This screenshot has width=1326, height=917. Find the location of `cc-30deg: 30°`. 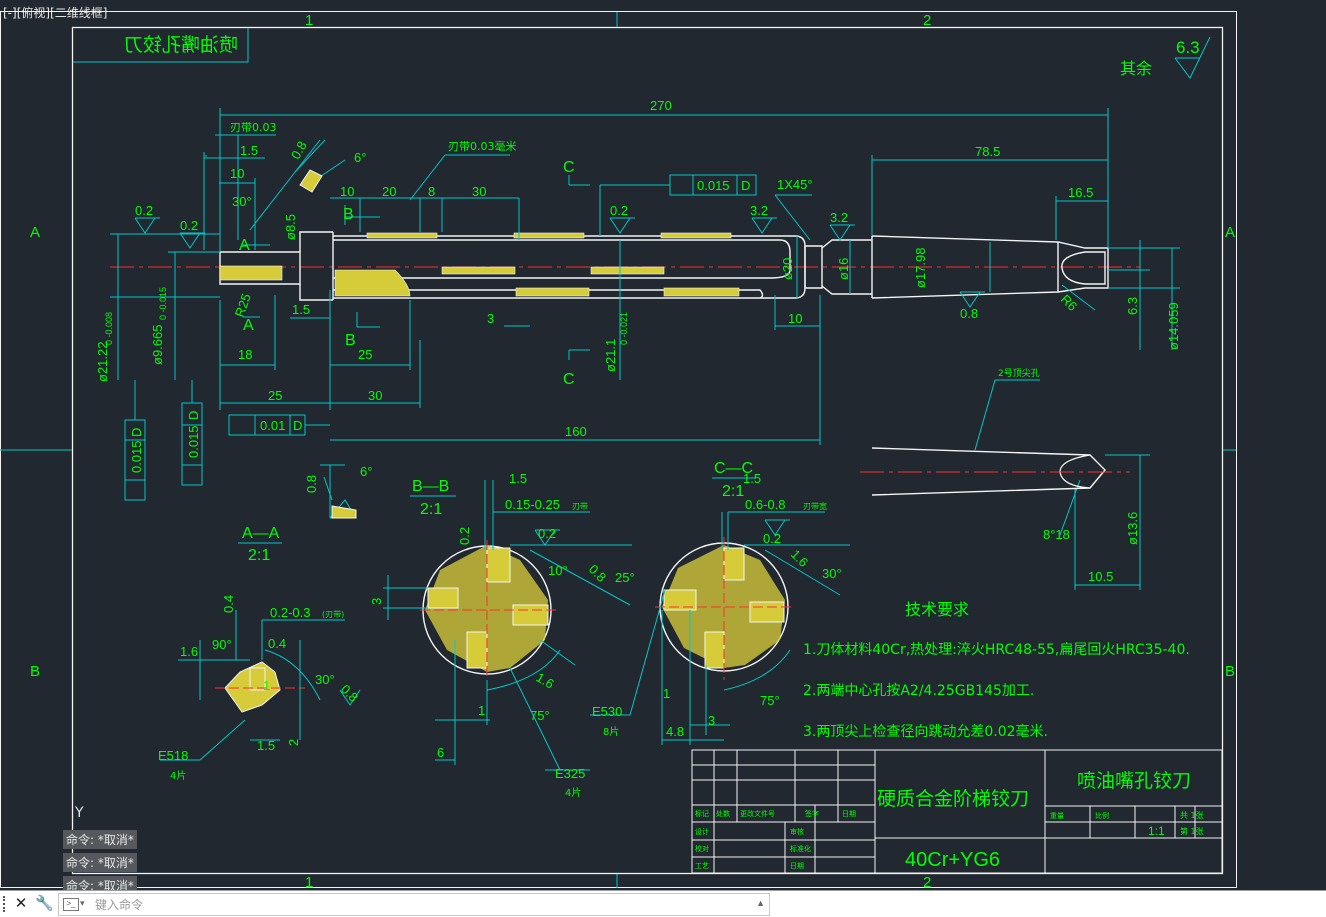

cc-30deg: 30° is located at coordinates (832, 573).